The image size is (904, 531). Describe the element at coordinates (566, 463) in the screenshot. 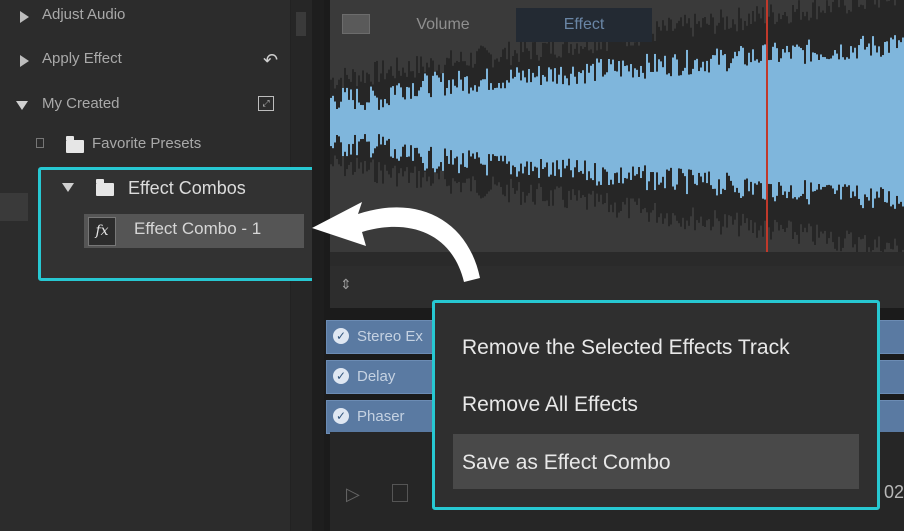

I see `menu-item-save-as-effect-combo: Save as Effect Combo` at that location.